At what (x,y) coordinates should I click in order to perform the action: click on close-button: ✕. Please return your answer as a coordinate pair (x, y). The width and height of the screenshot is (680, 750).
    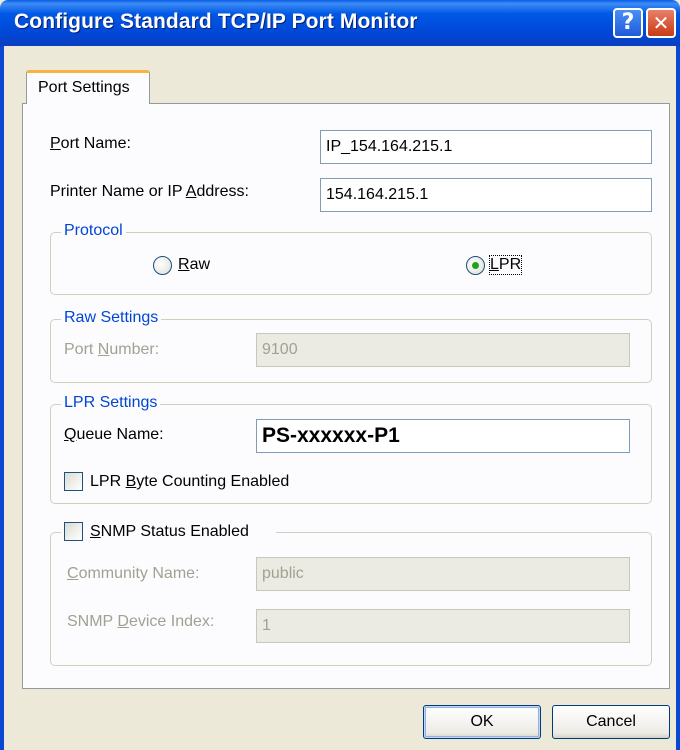
    Looking at the image, I should click on (661, 23).